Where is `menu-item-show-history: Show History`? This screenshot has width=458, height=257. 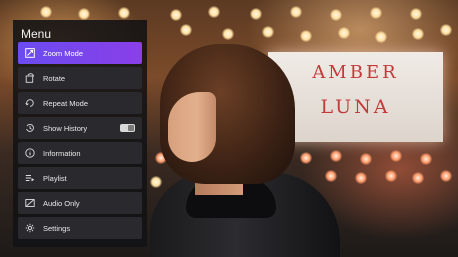 menu-item-show-history: Show History is located at coordinates (80, 128).